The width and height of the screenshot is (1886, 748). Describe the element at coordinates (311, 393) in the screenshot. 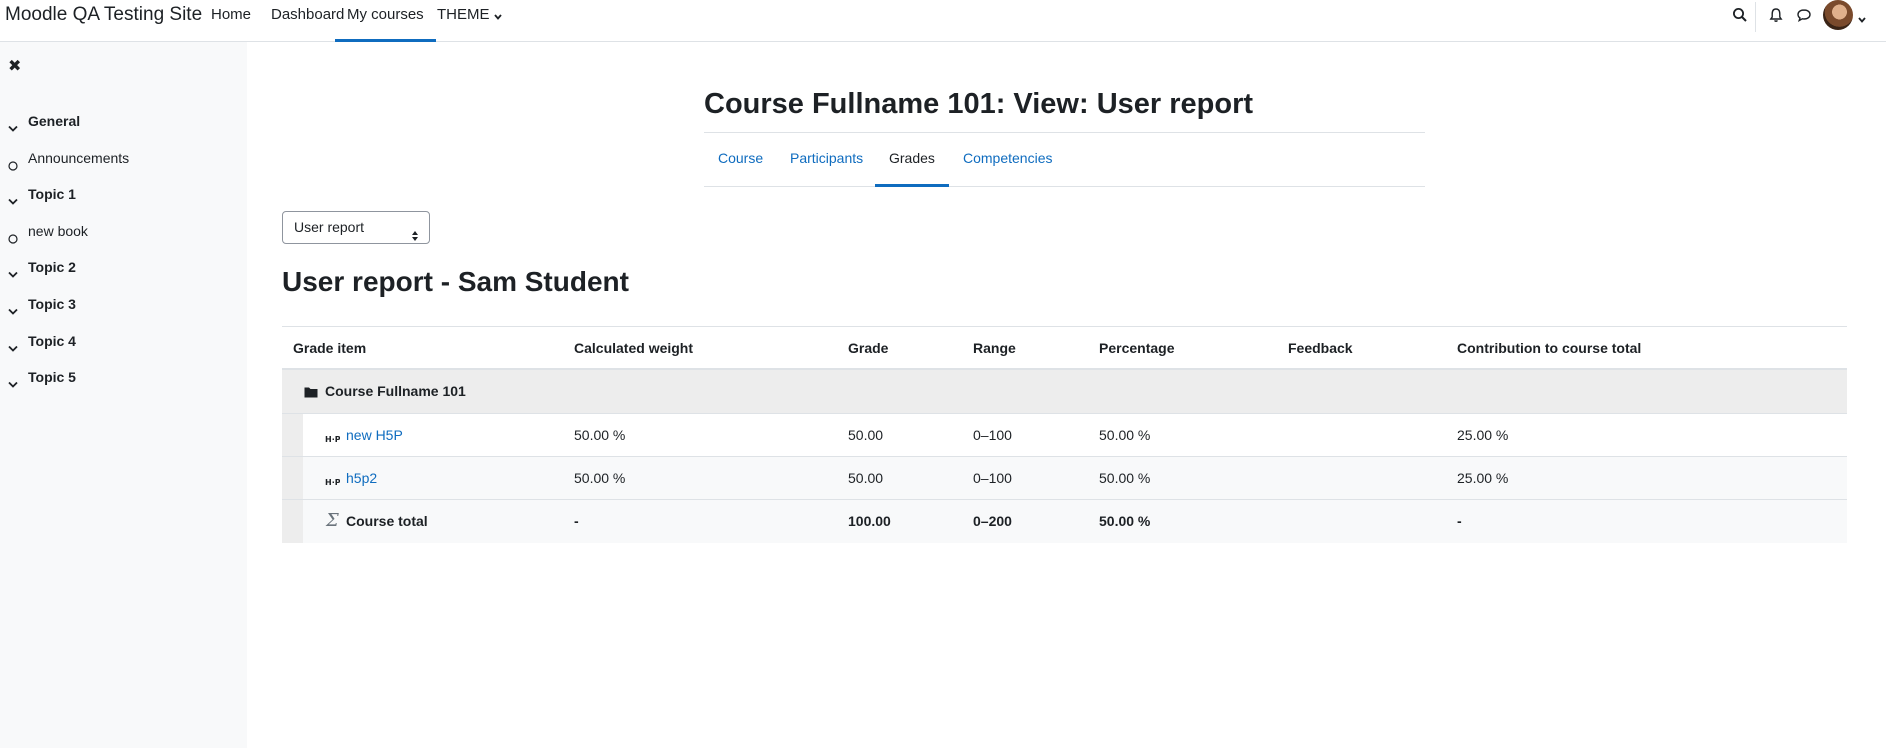

I see `folder-icon` at that location.